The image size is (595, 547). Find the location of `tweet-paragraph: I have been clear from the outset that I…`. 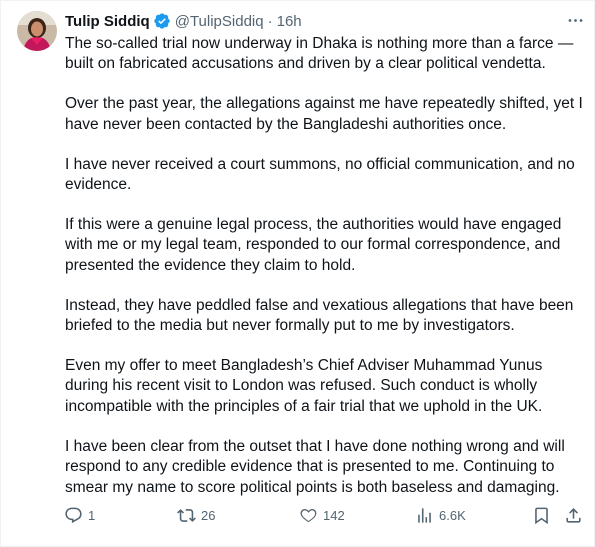

tweet-paragraph: I have been clear from the outset that I… is located at coordinates (315, 466).